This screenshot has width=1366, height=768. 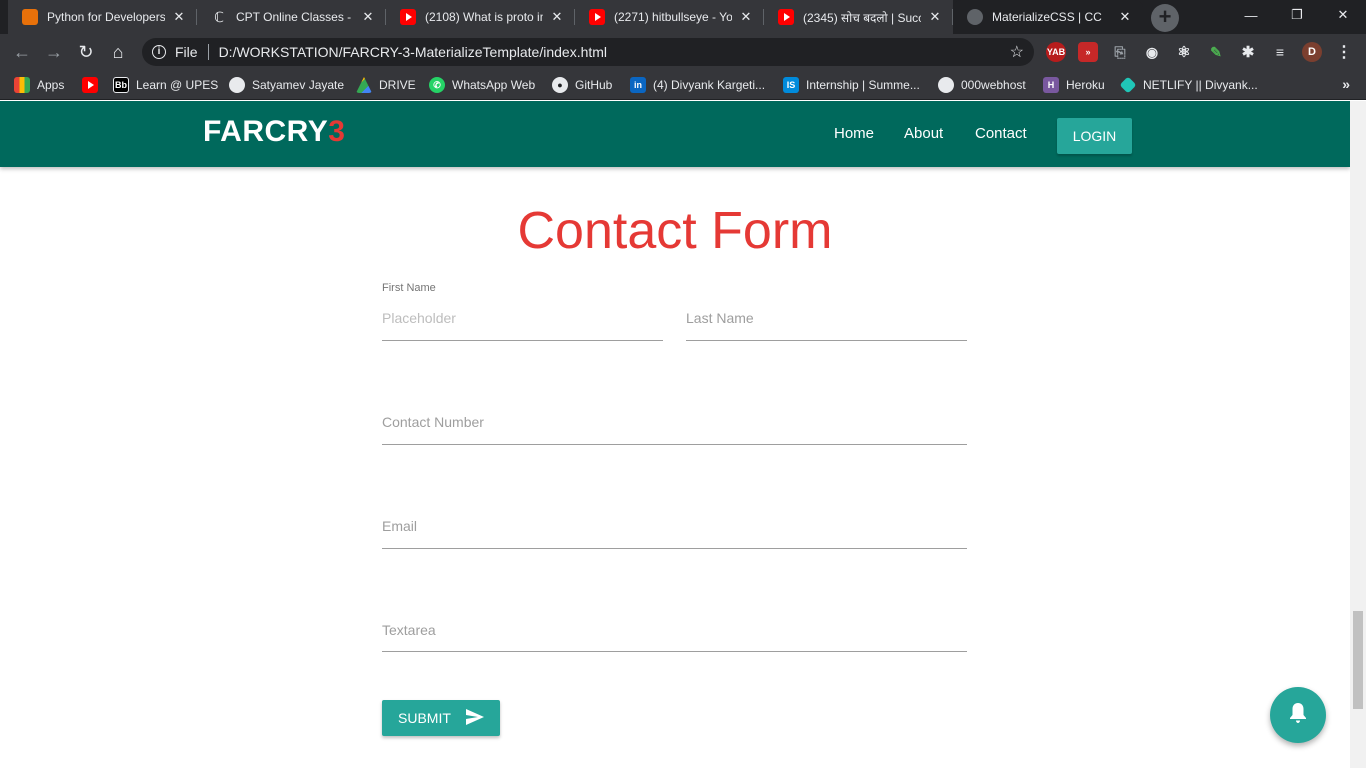 I want to click on last-name-field: Last Name, so click(x=826, y=325).